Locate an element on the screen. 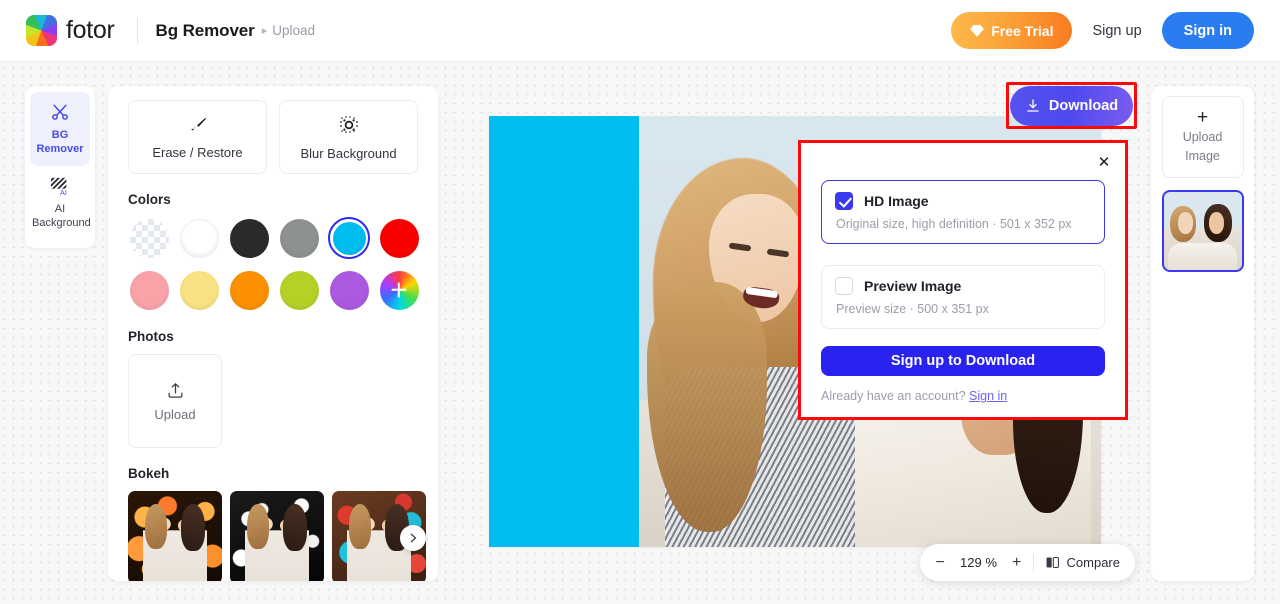 The height and width of the screenshot is (604, 1280). photos-upload-label: Upload is located at coordinates (175, 414).